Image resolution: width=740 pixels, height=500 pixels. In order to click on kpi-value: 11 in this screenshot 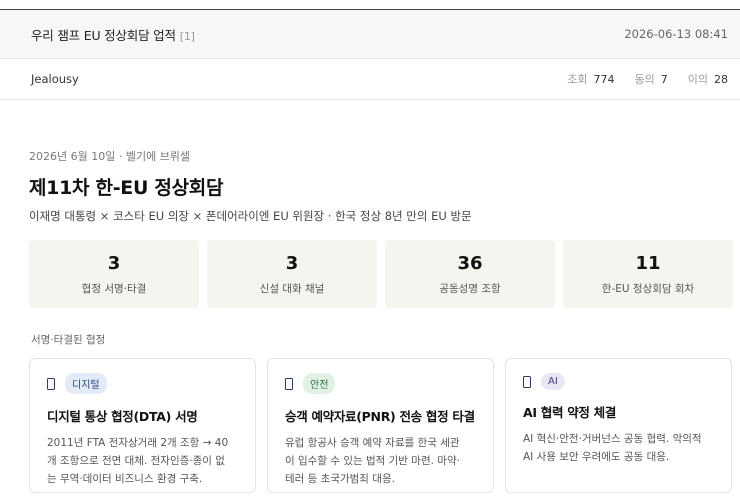, I will do `click(648, 263)`.